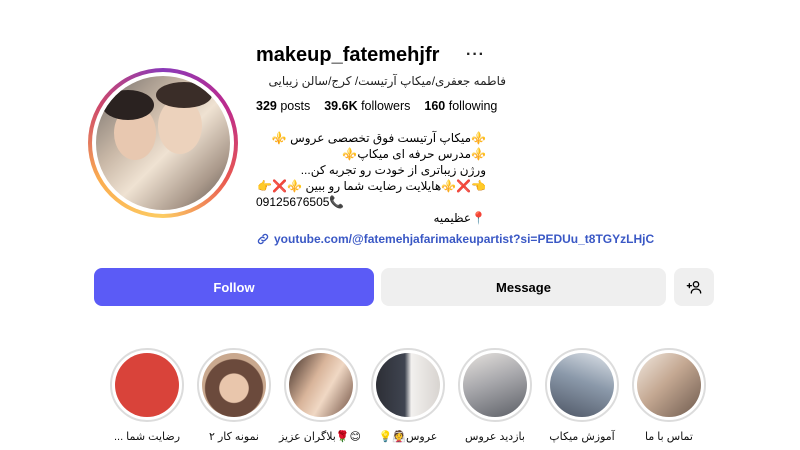  Describe the element at coordinates (234, 287) in the screenshot. I see `follow-button: Follow` at that location.